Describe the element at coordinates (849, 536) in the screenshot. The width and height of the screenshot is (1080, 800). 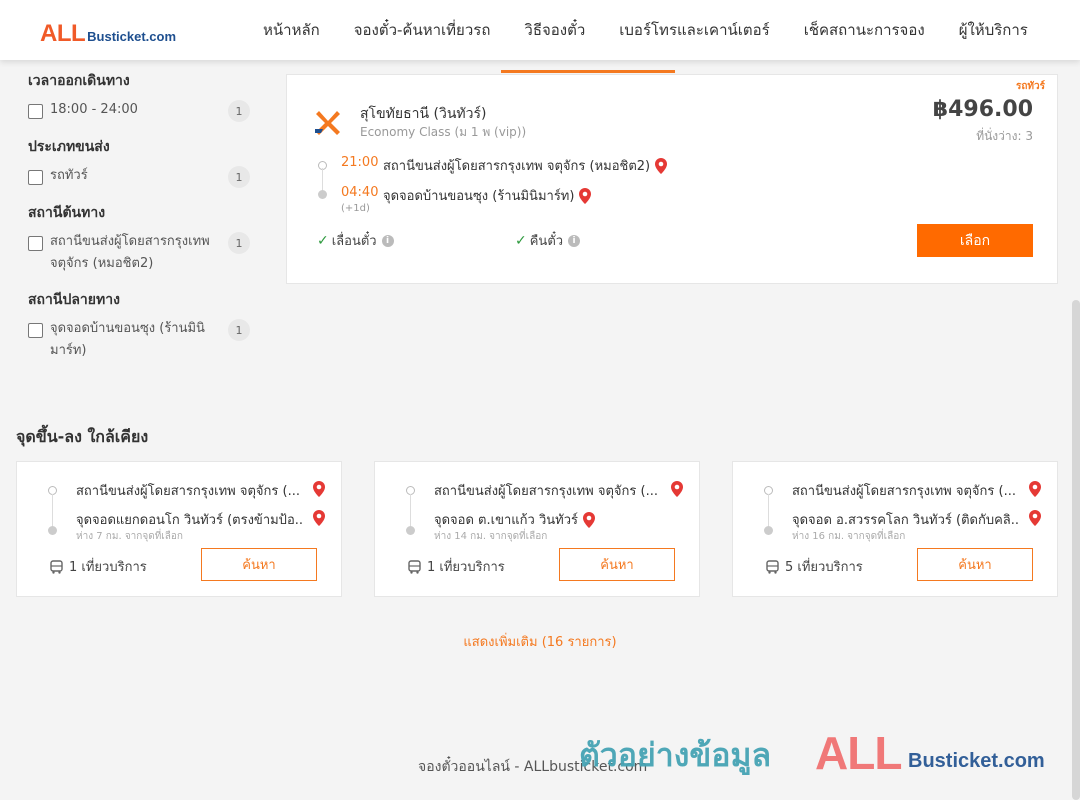
I see `nearby-distance: ห่าง 16 กม. จากจุดที่เลือก` at that location.